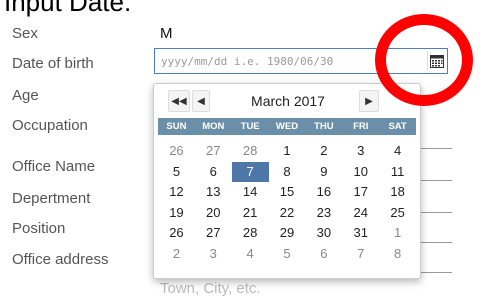  I want to click on calendar-day: 1, so click(287, 151).